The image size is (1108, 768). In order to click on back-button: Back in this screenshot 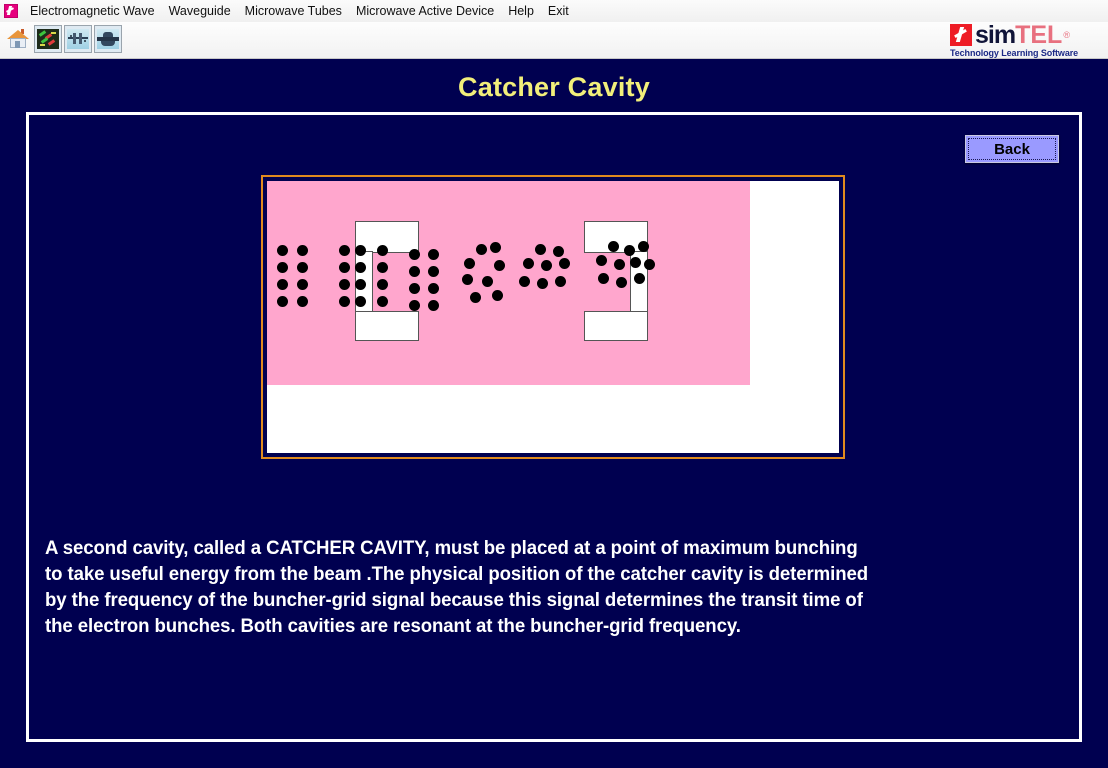, I will do `click(1012, 149)`.